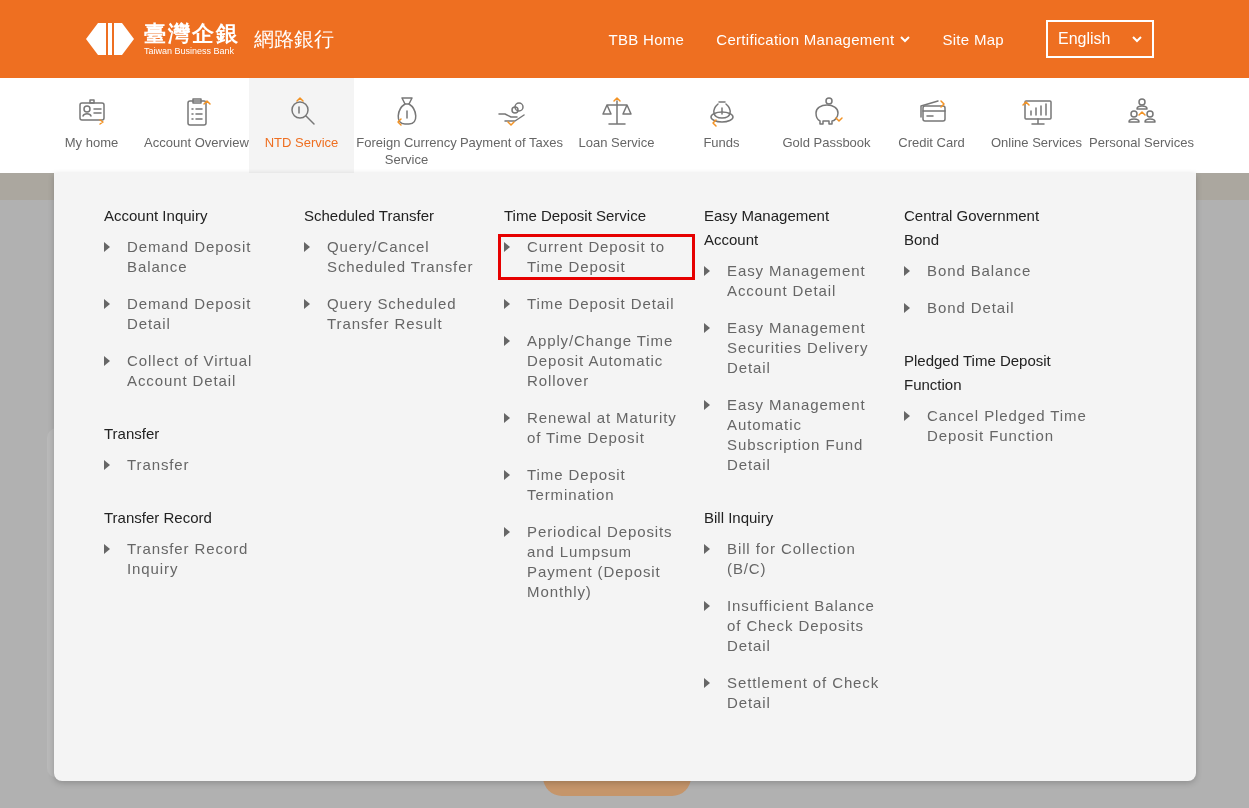  I want to click on menu-item: Periodical Deposits and Lumpsum Payment (Deposit Monthly), so click(596, 562).